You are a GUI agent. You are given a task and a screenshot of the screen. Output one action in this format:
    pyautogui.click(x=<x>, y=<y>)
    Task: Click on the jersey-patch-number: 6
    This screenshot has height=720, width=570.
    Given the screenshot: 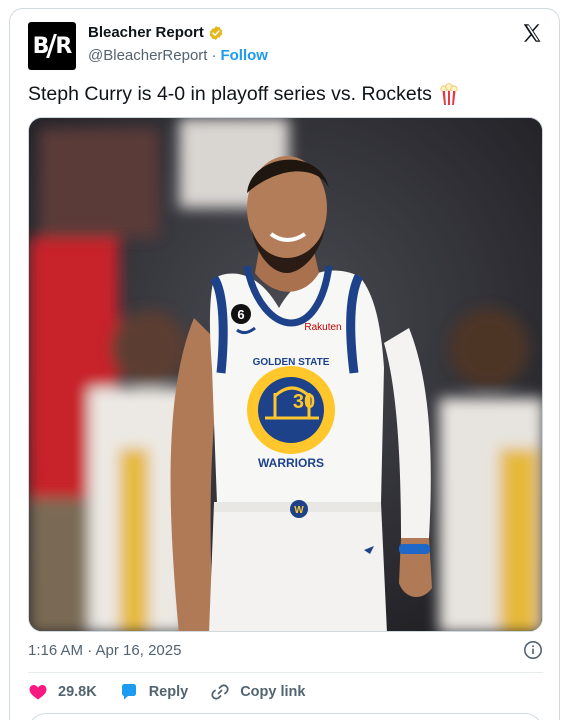 What is the action you would take?
    pyautogui.click(x=240, y=314)
    